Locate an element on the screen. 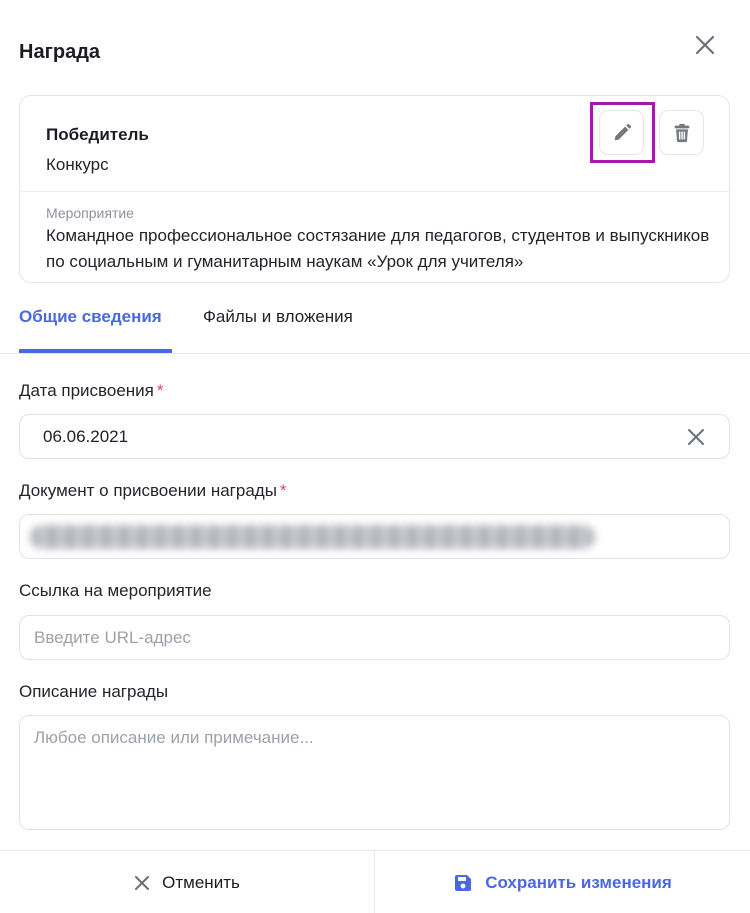 The image size is (750, 913). modal-footer: Отменить Сохранить изменения is located at coordinates (375, 881).